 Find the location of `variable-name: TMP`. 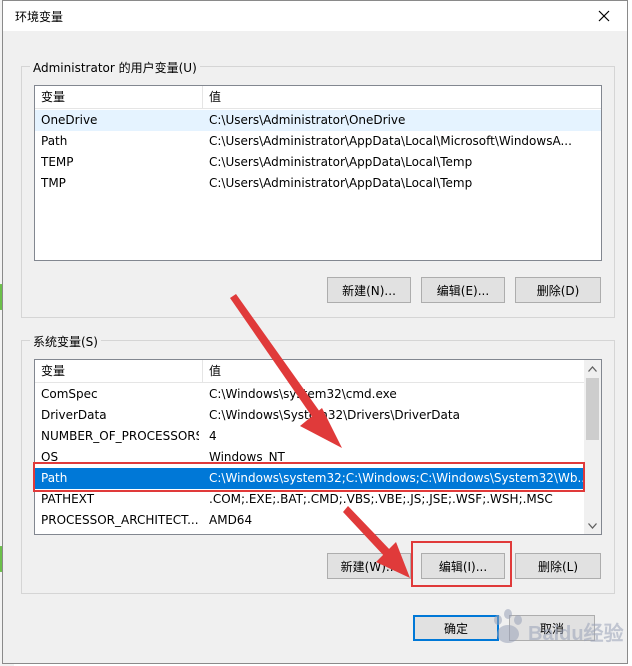

variable-name: TMP is located at coordinates (53, 183).